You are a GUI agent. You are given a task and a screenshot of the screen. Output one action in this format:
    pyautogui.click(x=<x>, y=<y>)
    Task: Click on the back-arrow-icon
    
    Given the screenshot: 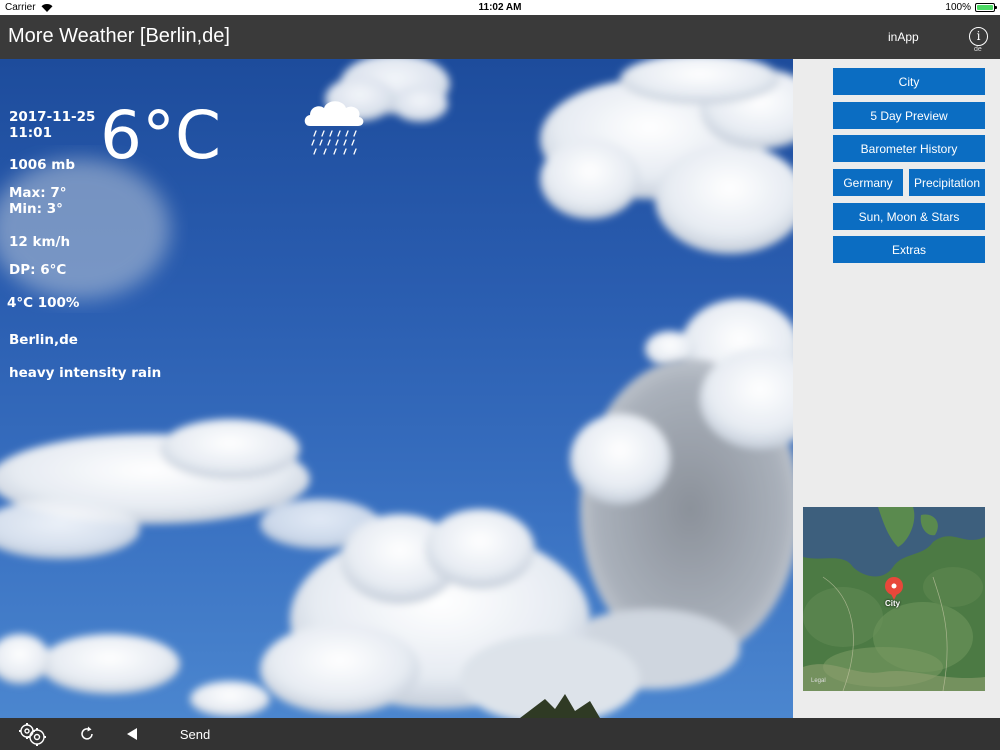 What is the action you would take?
    pyautogui.click(x=132, y=734)
    